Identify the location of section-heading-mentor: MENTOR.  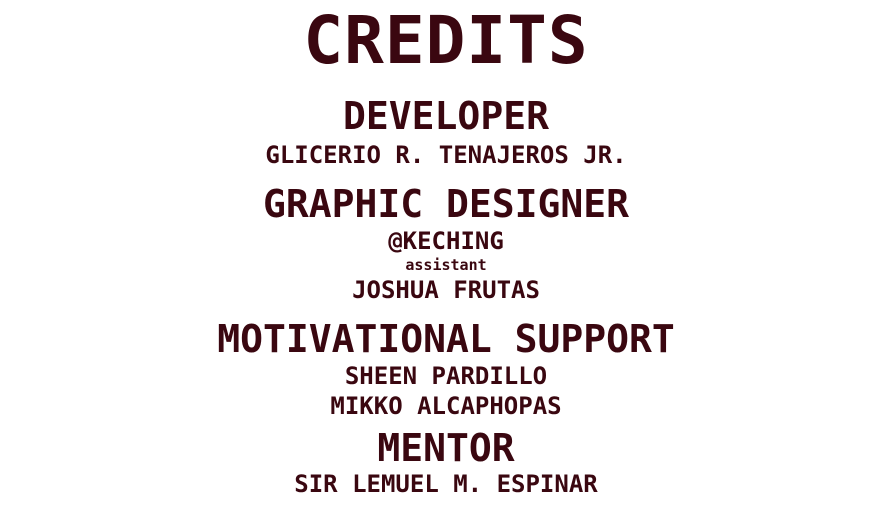
(446, 448).